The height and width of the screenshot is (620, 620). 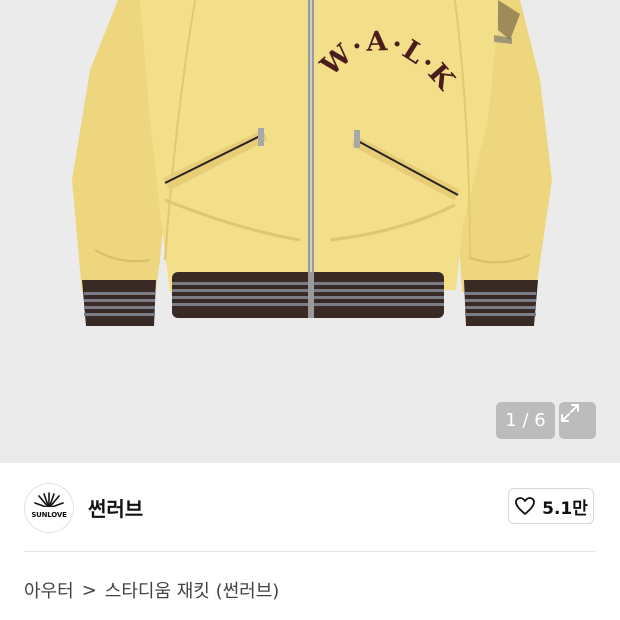 I want to click on image-counter: 1 / 6, so click(x=525, y=420).